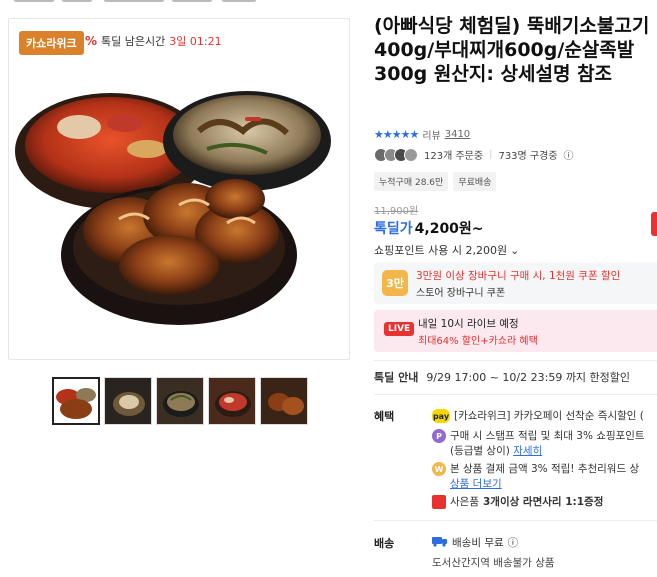  What do you see at coordinates (475, 181) in the screenshot?
I see `free-shipping-chip: 무료배송` at bounding box center [475, 181].